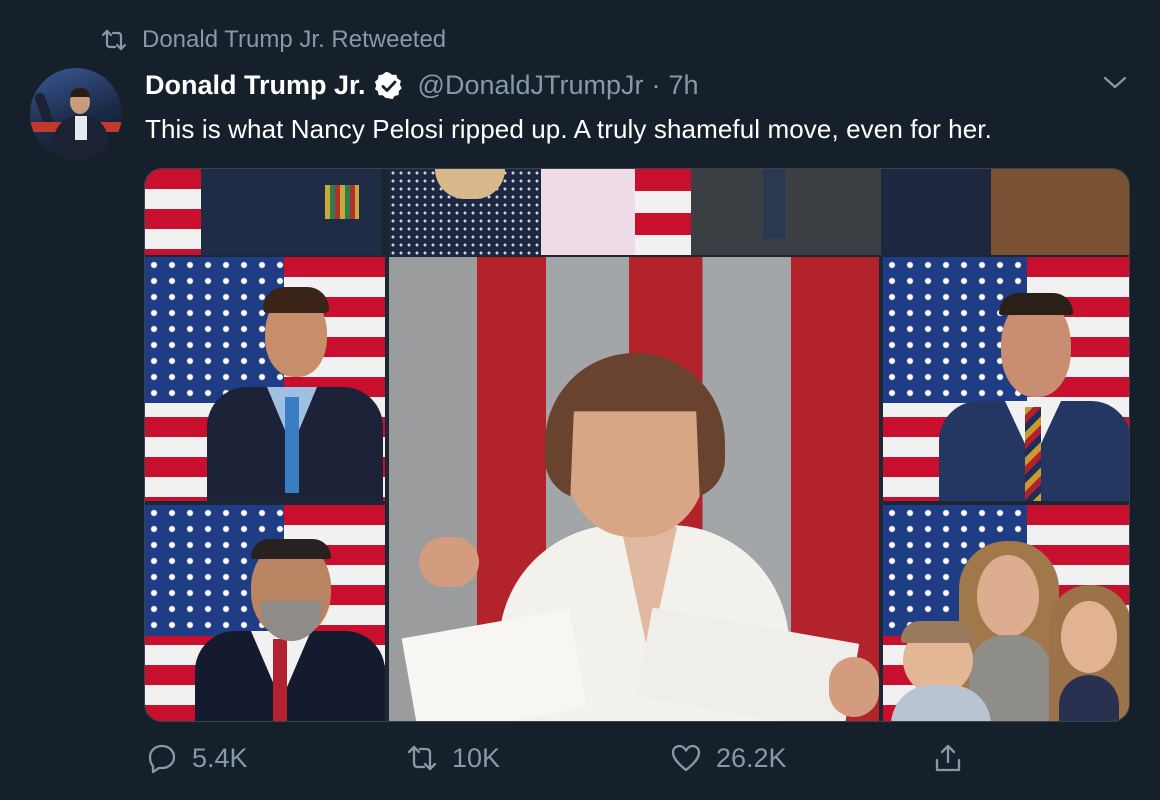 The height and width of the screenshot is (800, 1160). Describe the element at coordinates (294, 39) in the screenshot. I see `retweet-label: Donald Trump Jr. Retweeted` at that location.